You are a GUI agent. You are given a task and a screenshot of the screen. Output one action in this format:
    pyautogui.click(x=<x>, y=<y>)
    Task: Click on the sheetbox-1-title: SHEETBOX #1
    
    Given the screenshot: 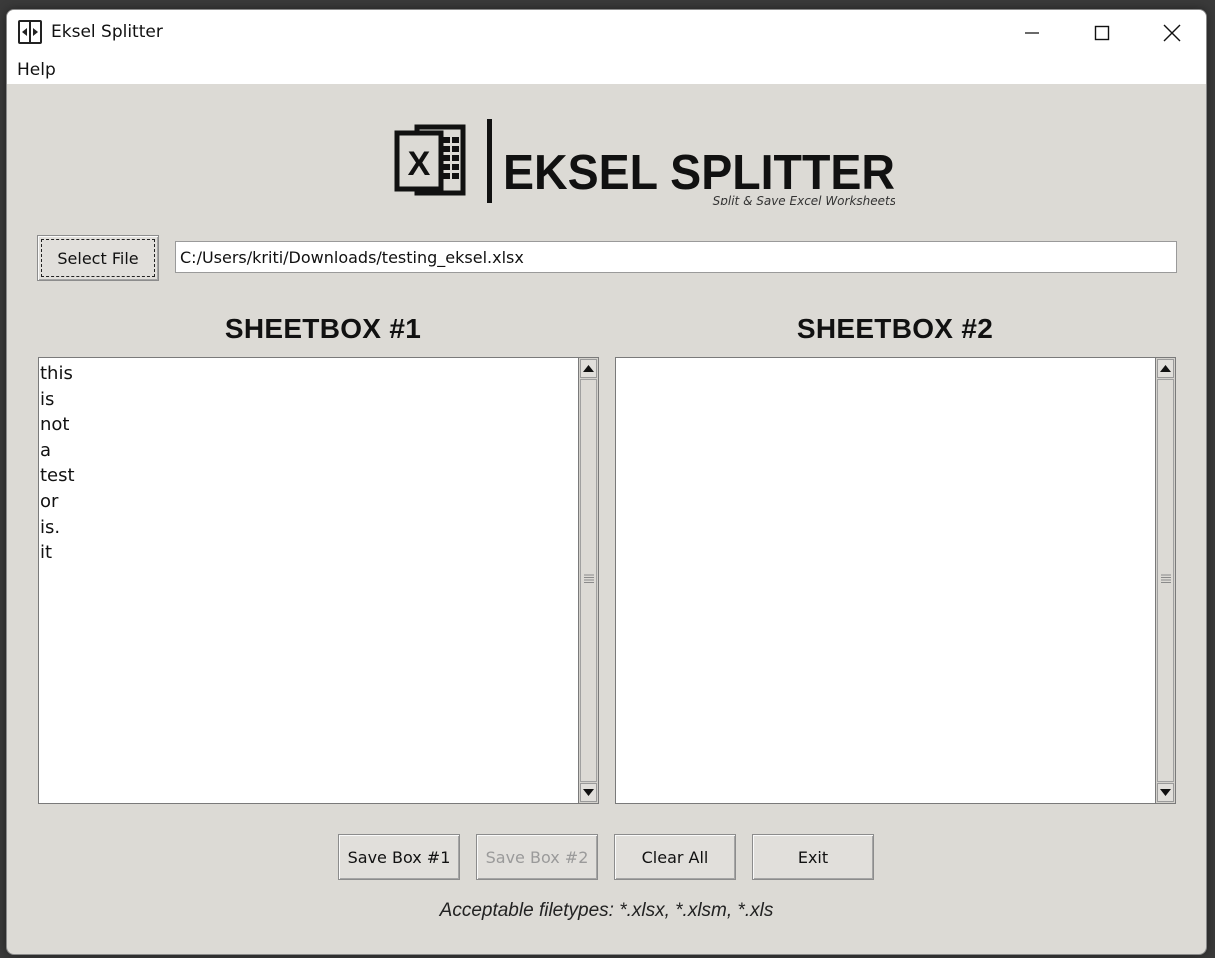 What is the action you would take?
    pyautogui.click(x=323, y=328)
    